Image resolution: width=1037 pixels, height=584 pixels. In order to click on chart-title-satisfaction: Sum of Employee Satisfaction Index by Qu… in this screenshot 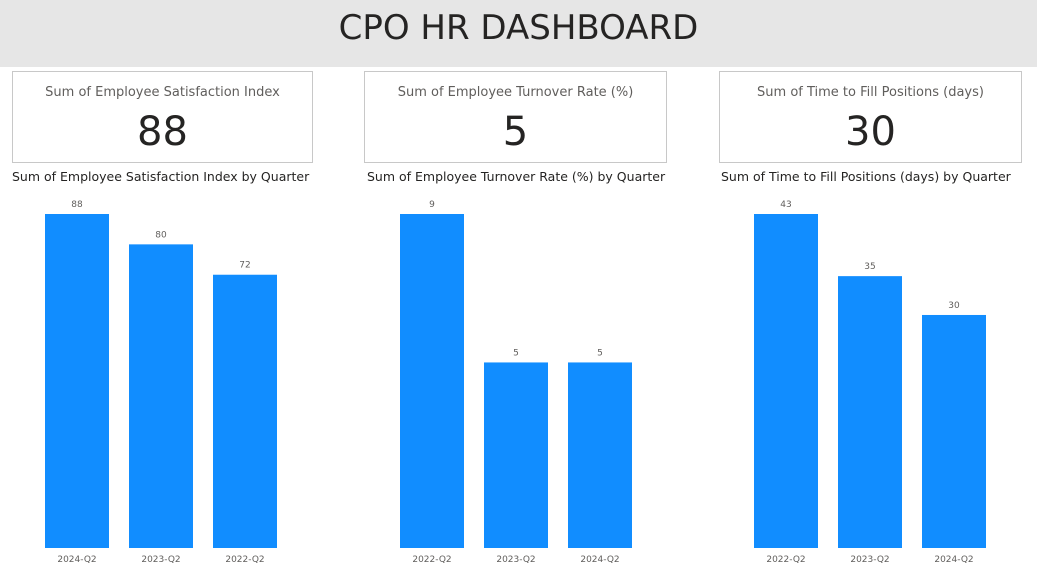, I will do `click(161, 176)`.